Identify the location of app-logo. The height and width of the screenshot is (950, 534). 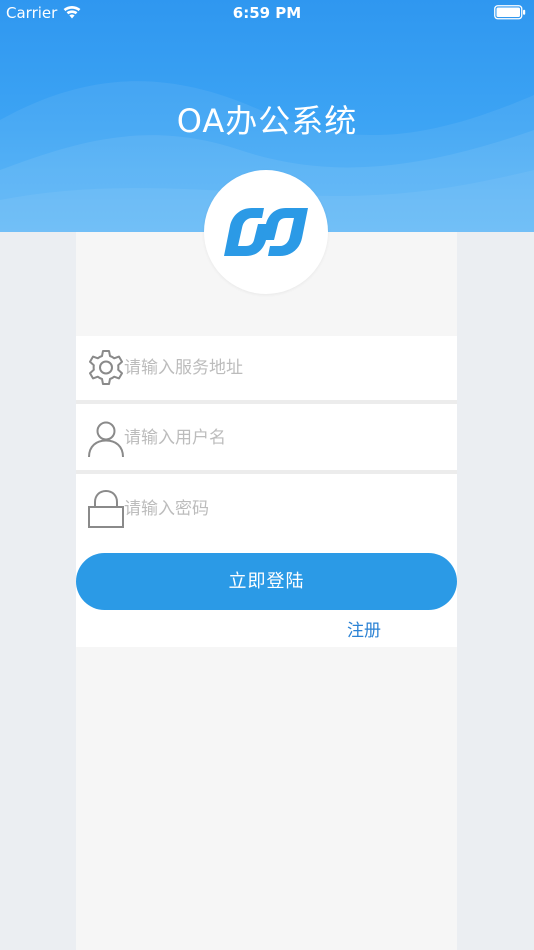
(266, 232).